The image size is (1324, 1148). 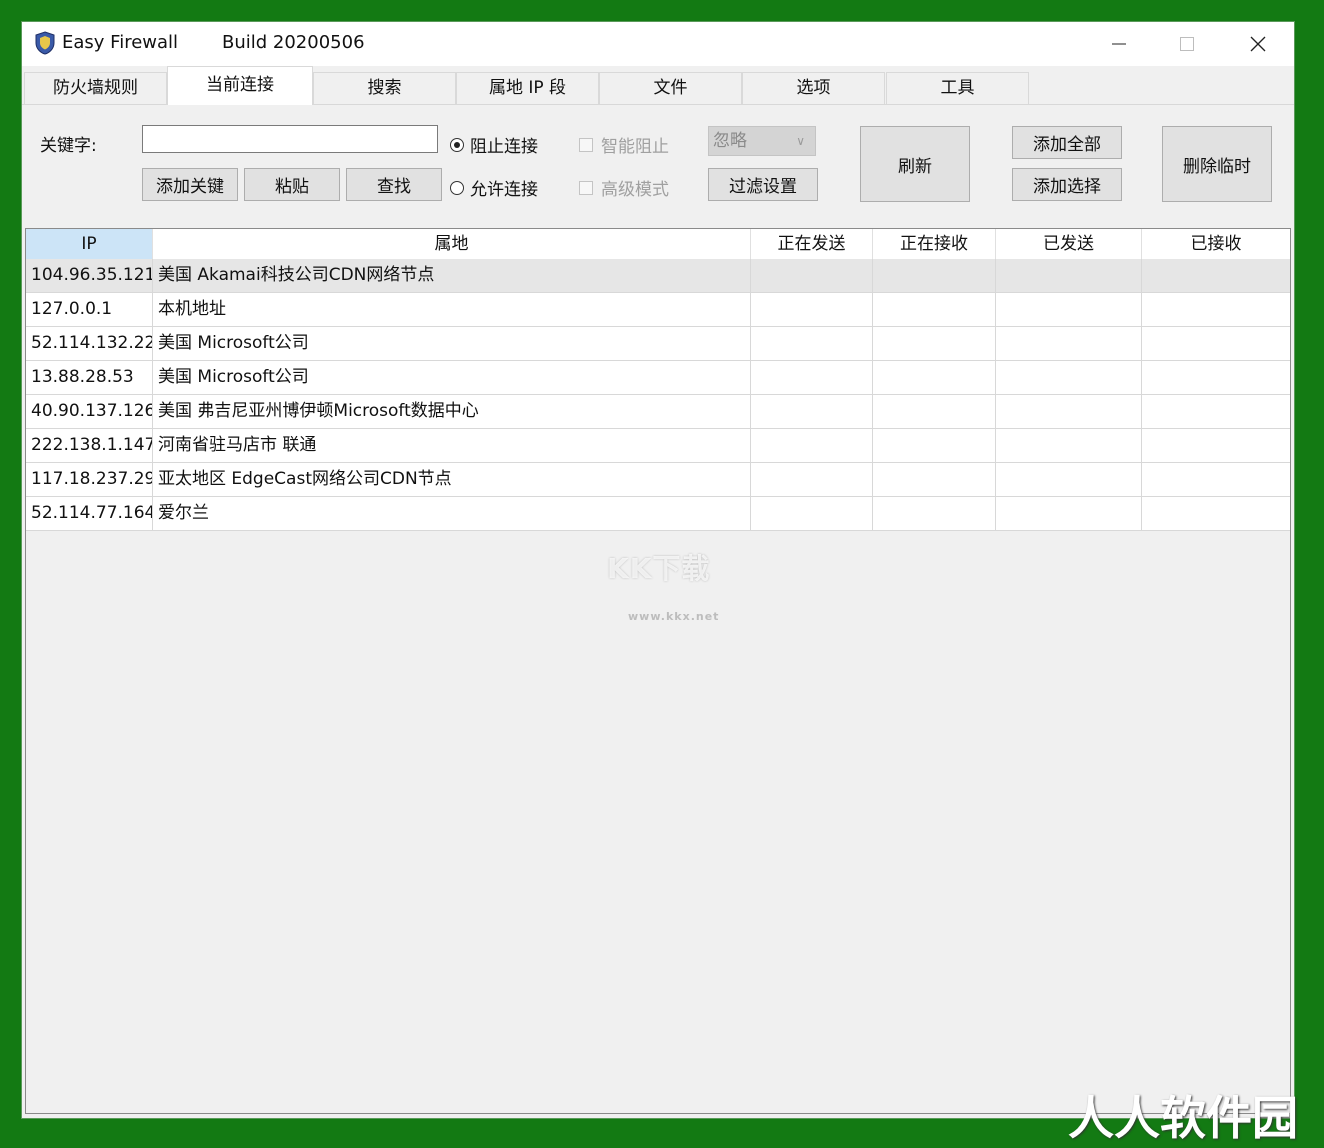 I want to click on tab-search: 搜索, so click(x=384, y=88).